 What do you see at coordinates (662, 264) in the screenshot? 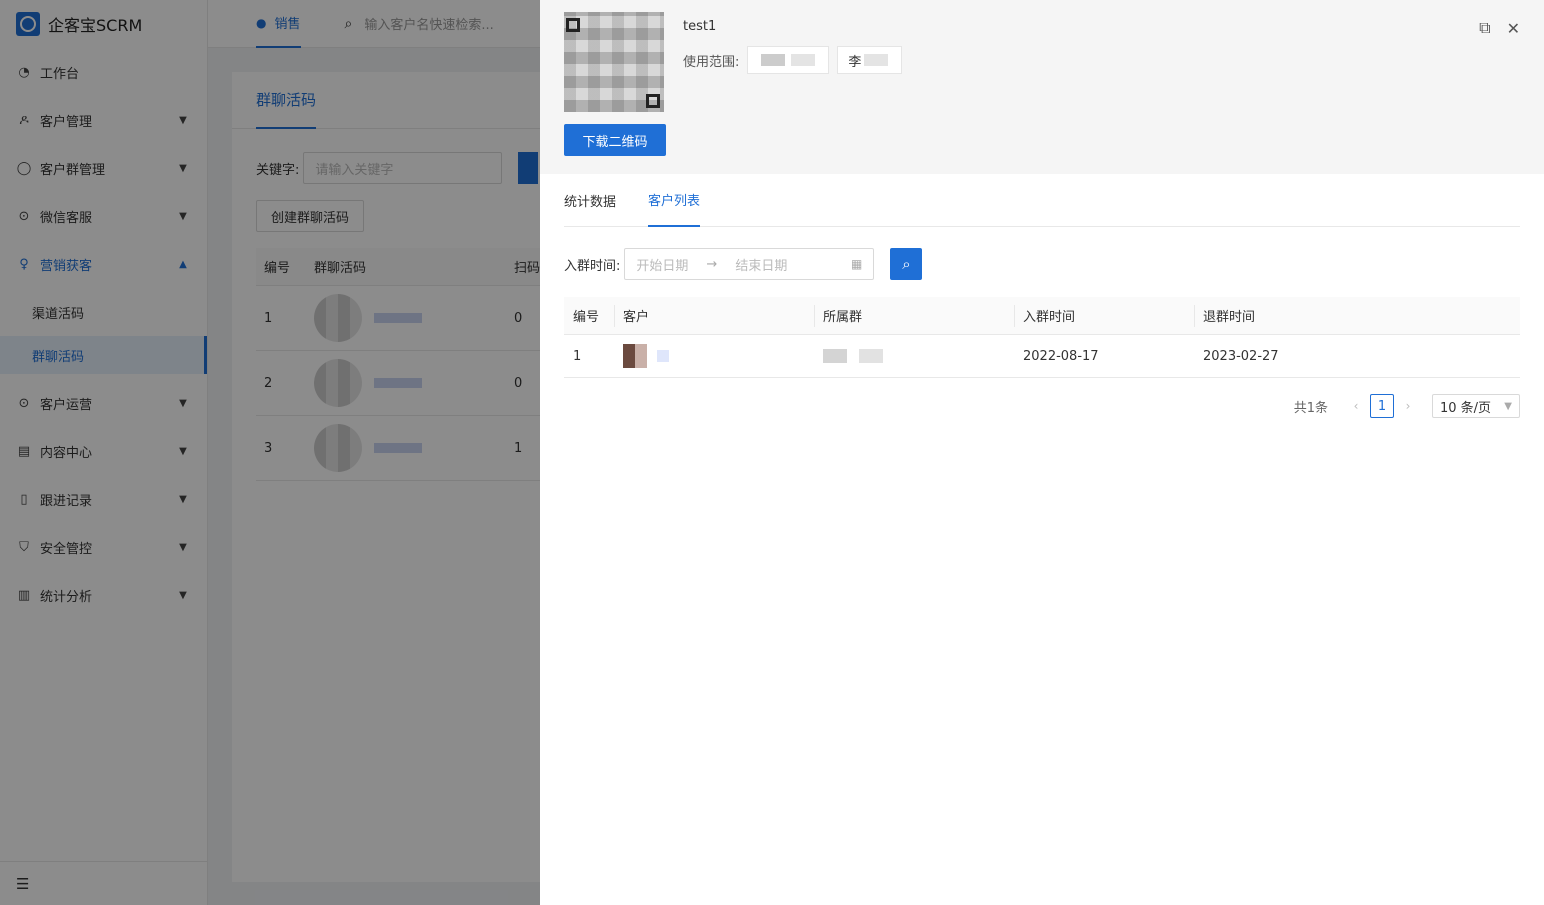
I see `start-date-input: 开始日期` at bounding box center [662, 264].